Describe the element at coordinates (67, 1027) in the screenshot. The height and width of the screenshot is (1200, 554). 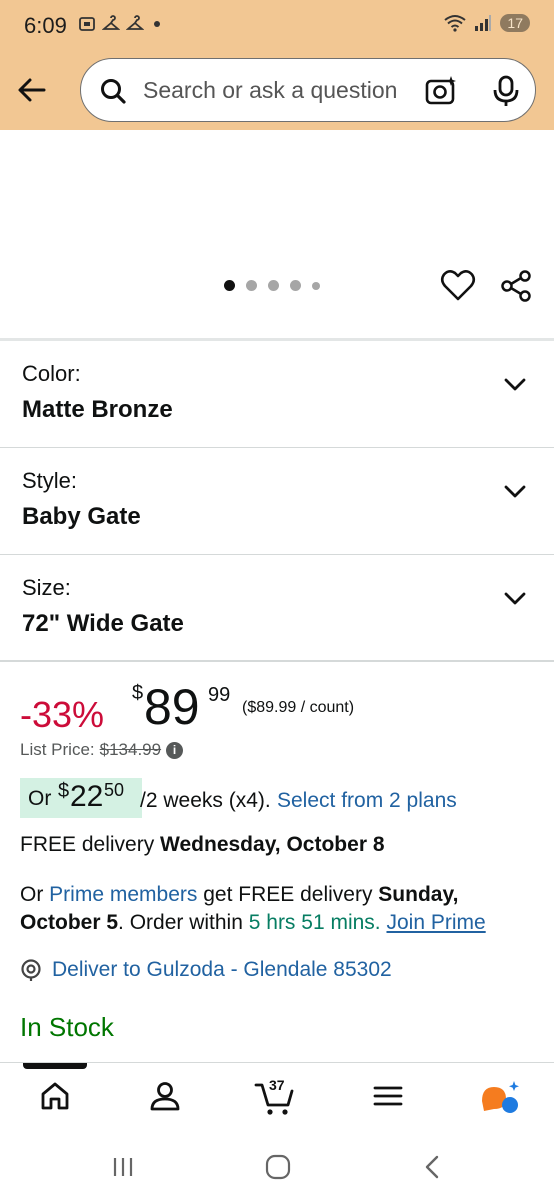
I see `stock-status: In Stock` at that location.